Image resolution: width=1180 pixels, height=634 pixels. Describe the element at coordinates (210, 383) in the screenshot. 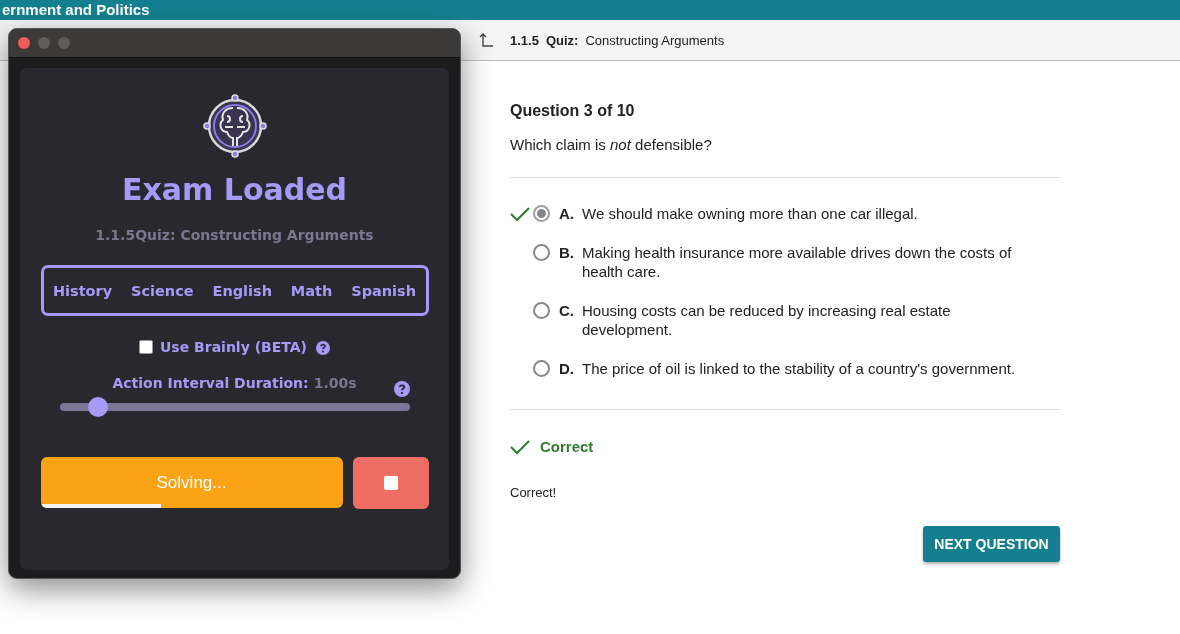

I see `interval-label: Action Interval Duration:` at that location.